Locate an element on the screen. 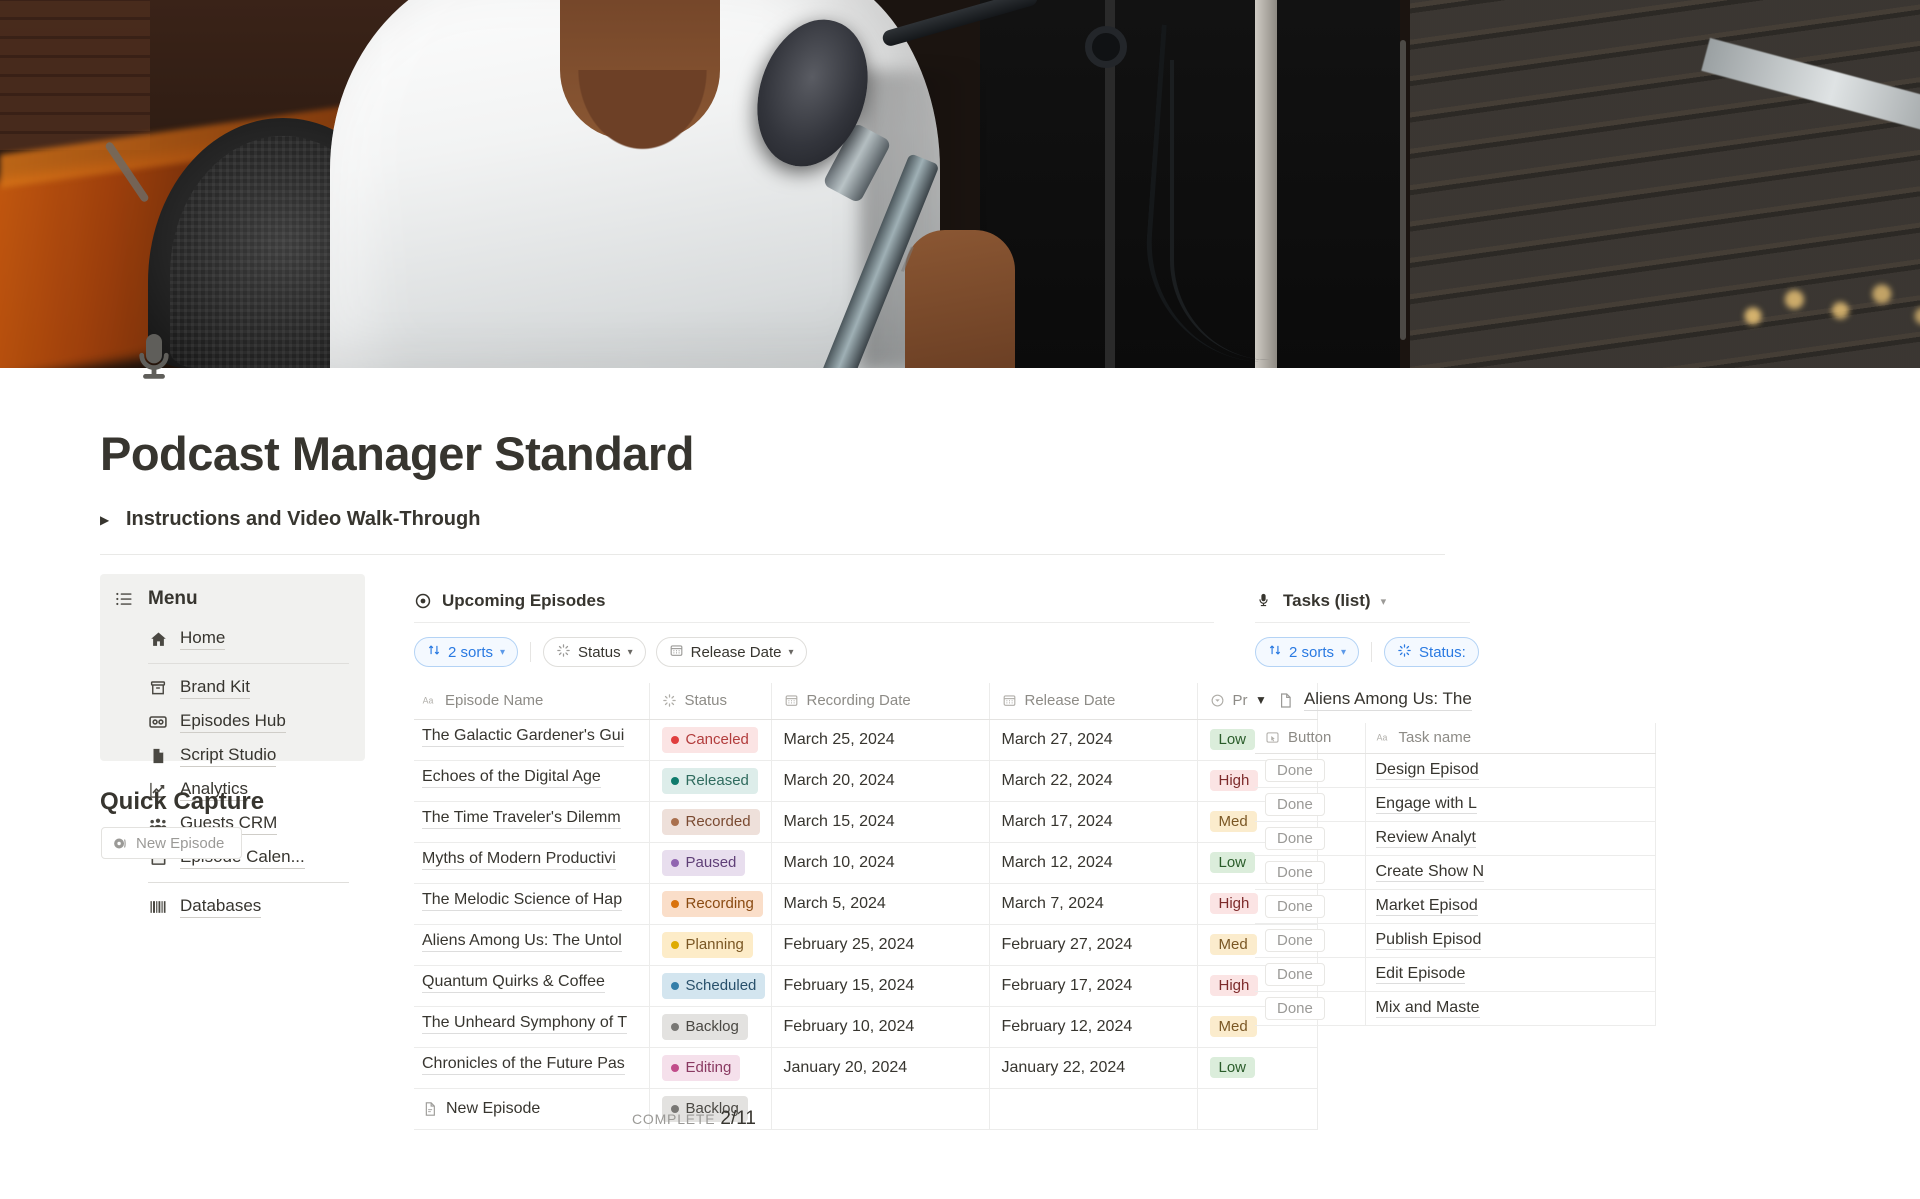 This screenshot has height=1199, width=1920. sidebar-item-script-studio: Script Studio is located at coordinates (256, 756).